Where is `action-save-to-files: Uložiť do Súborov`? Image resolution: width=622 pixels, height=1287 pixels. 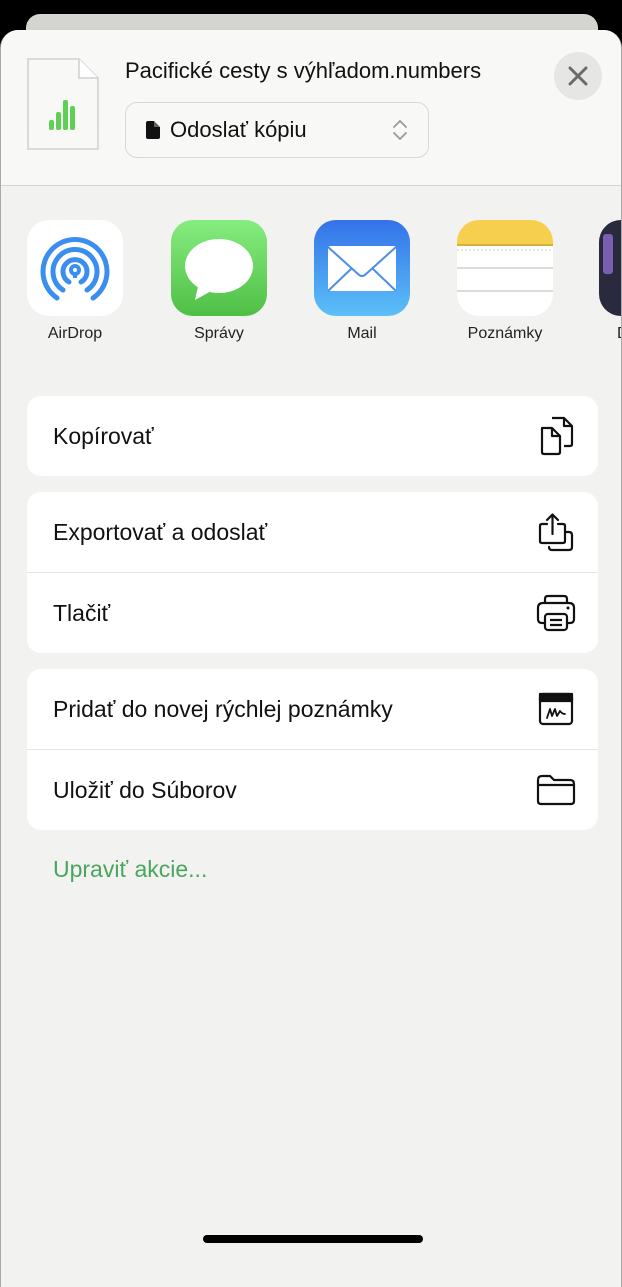 action-save-to-files: Uložiť do Súborov is located at coordinates (312, 789).